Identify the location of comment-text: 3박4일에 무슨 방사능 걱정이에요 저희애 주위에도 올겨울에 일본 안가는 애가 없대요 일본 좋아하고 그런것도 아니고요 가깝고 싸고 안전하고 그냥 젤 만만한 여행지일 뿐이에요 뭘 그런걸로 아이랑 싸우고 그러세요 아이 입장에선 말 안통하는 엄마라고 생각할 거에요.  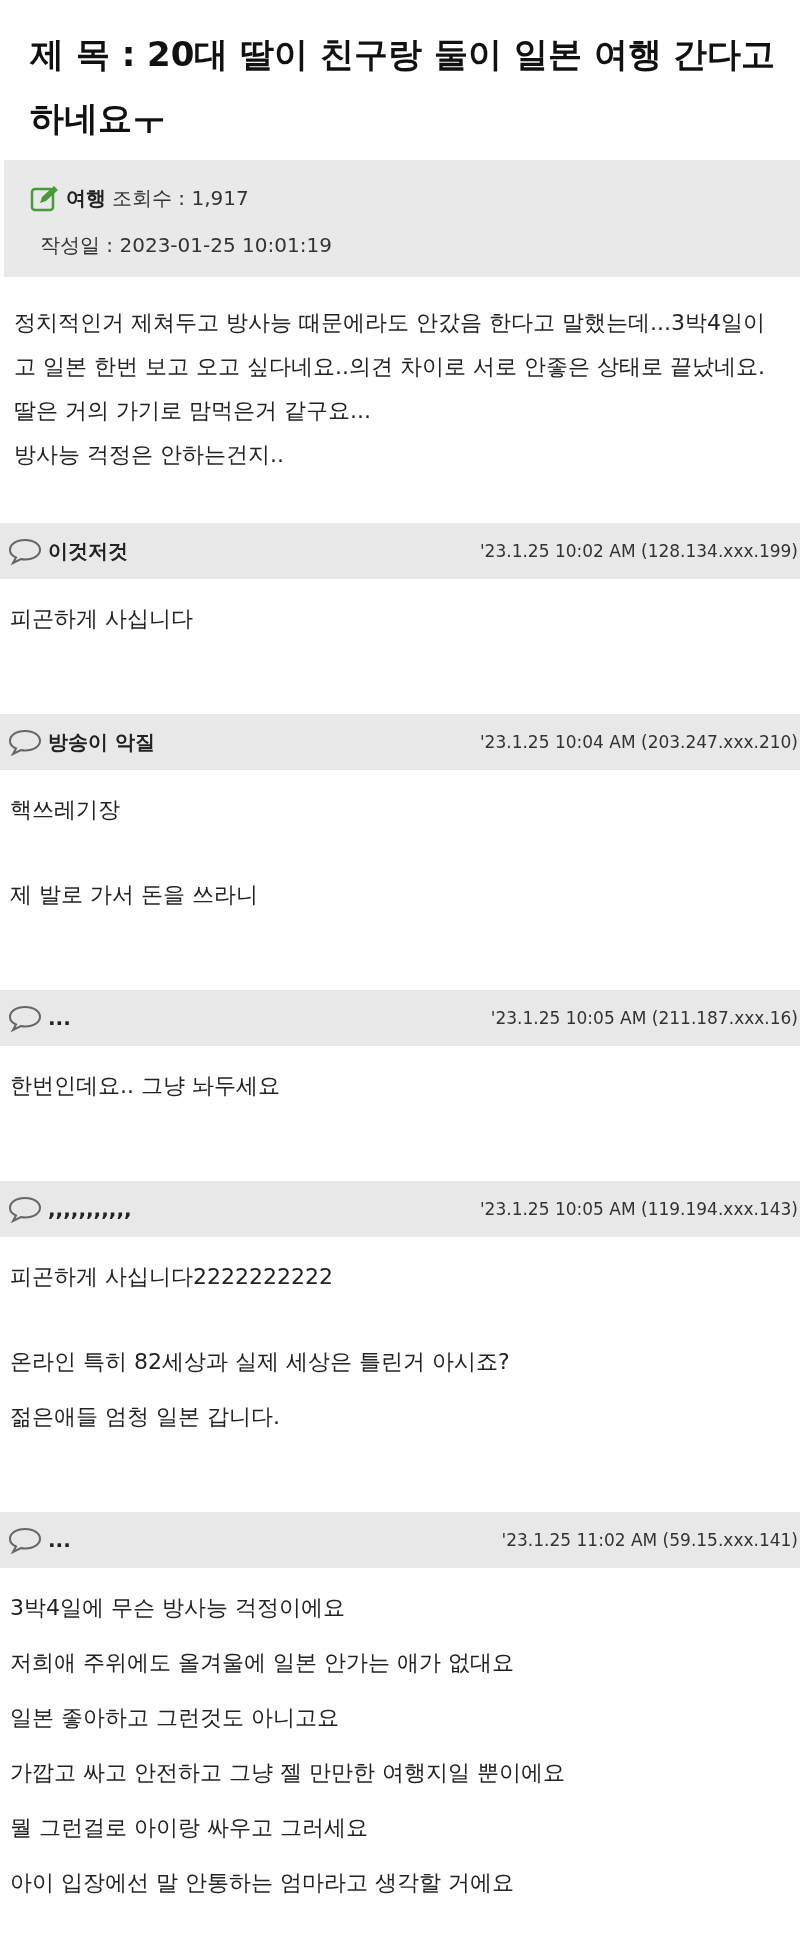
(288, 1745).